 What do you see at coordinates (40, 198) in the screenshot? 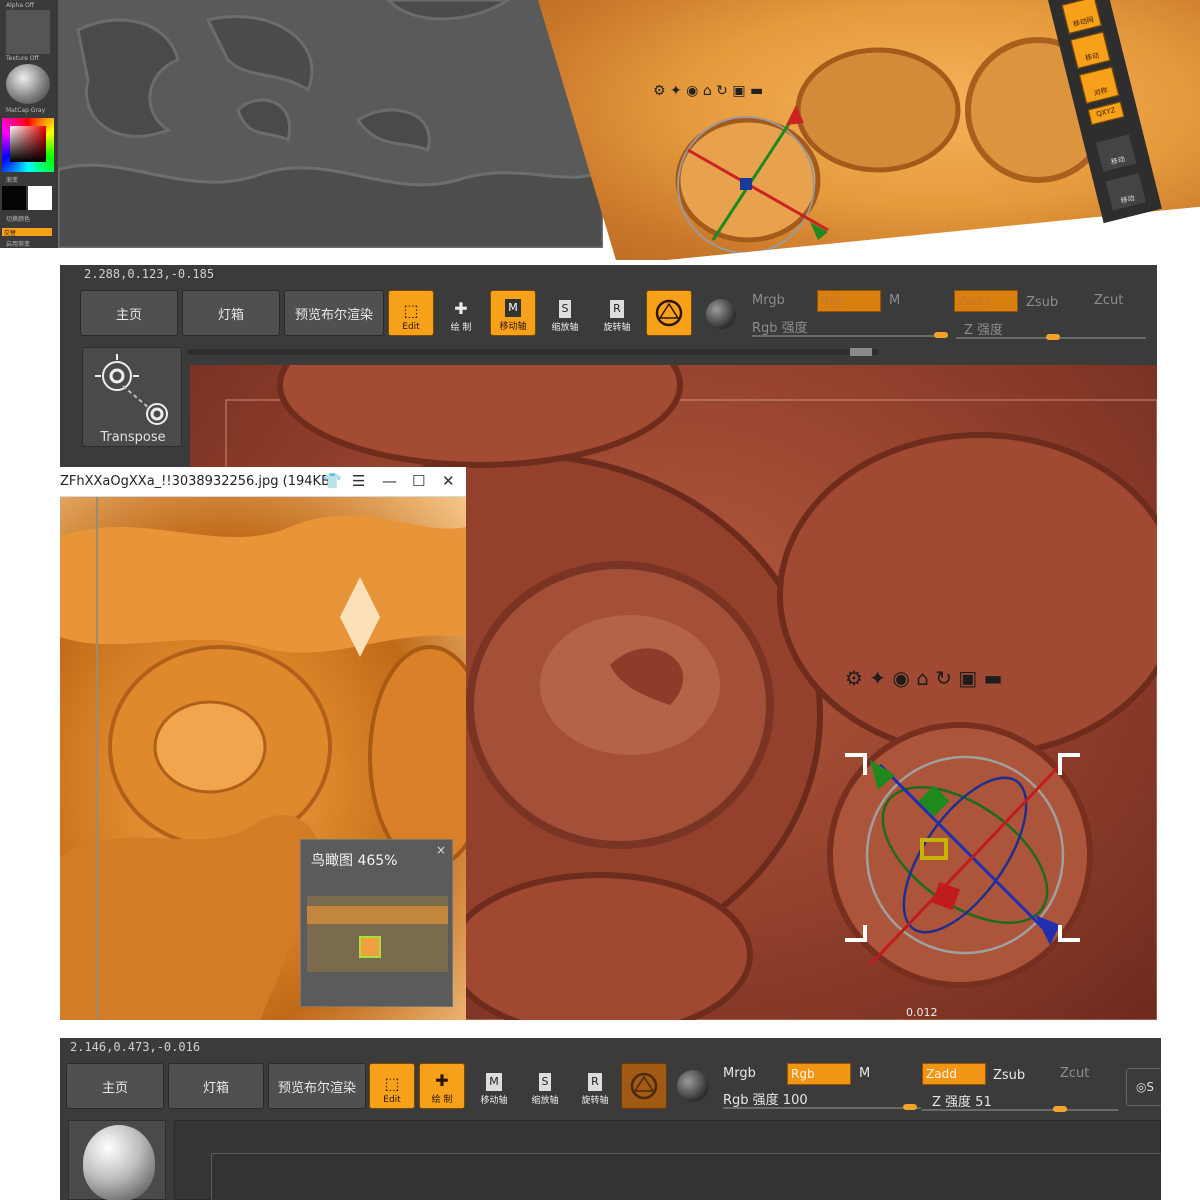
I see `main-color-swatch` at bounding box center [40, 198].